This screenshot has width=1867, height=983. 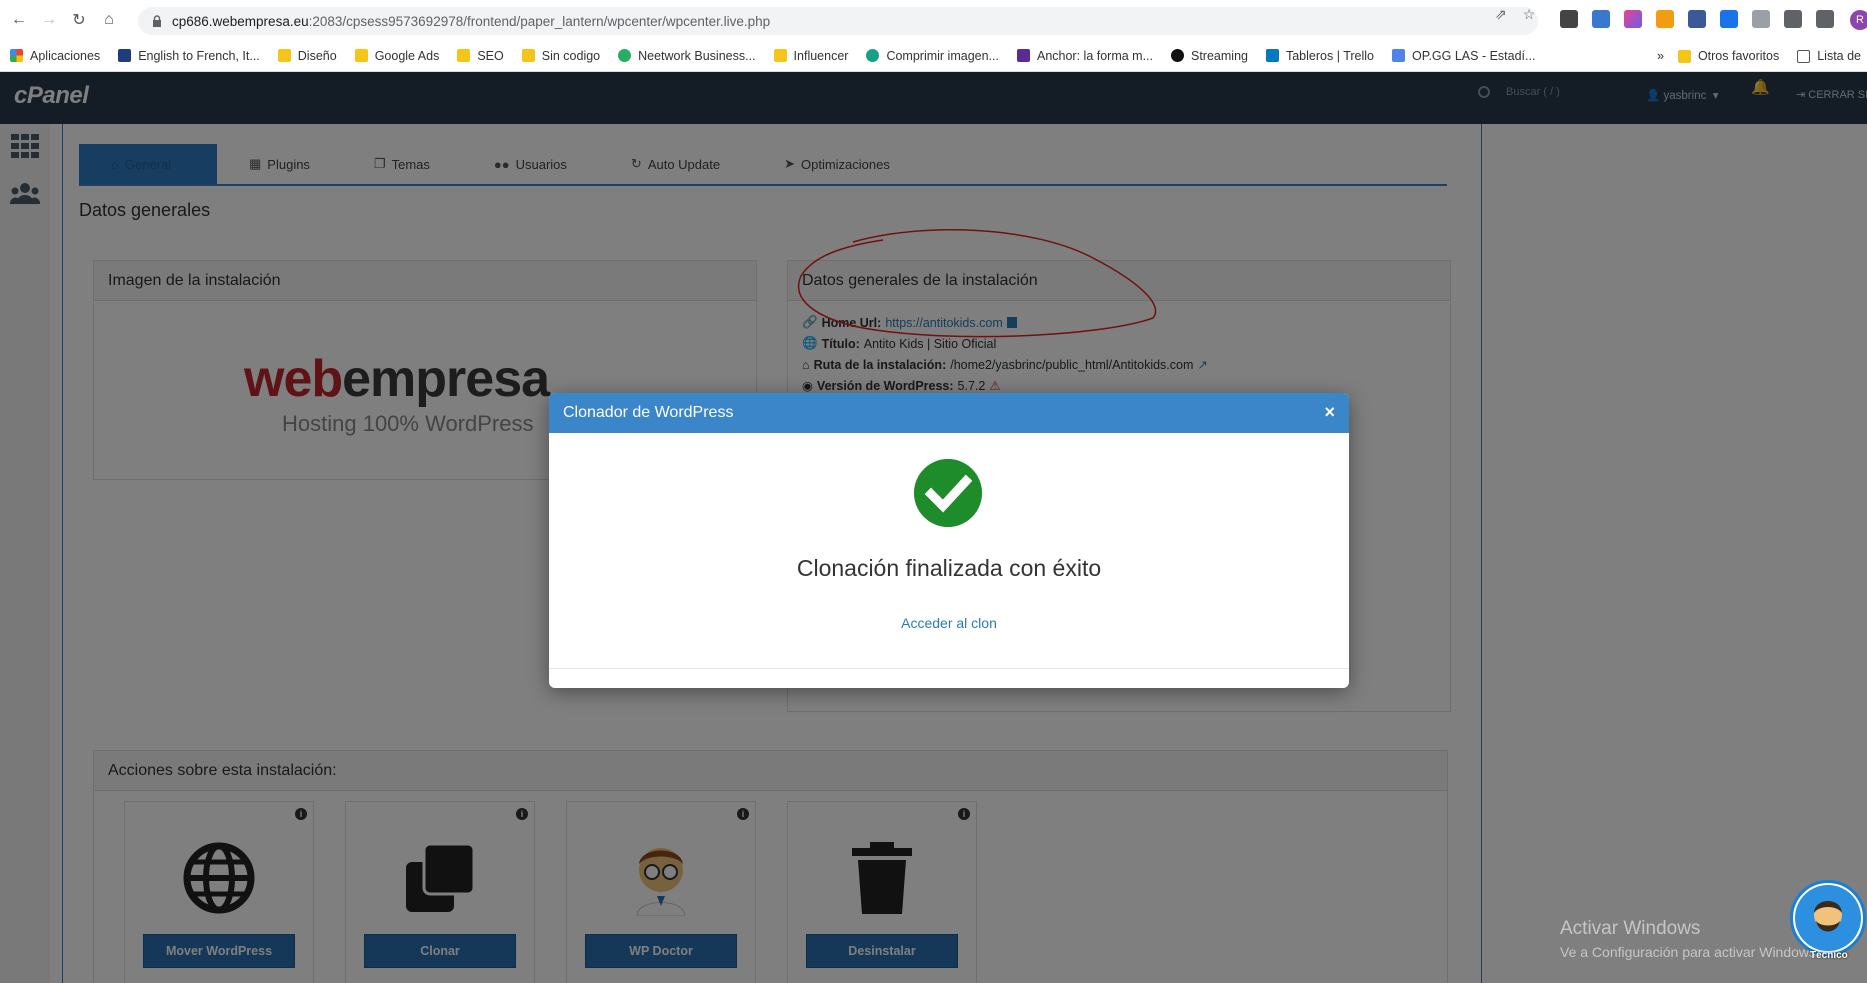 What do you see at coordinates (1529, 14) in the screenshot?
I see `star-icon: ☆` at bounding box center [1529, 14].